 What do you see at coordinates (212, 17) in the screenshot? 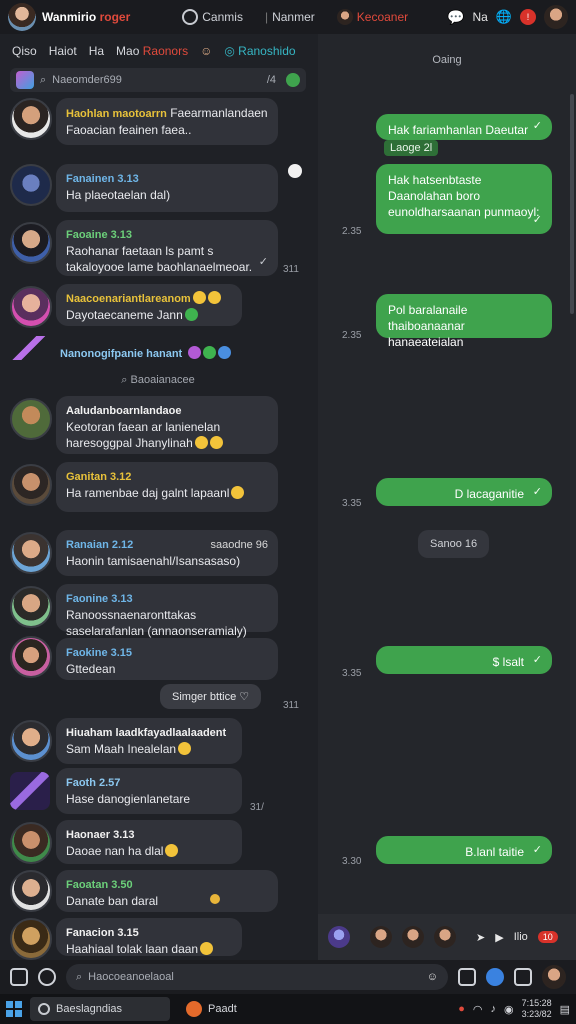
I see `nav-item-canmis: Canmis` at bounding box center [212, 17].